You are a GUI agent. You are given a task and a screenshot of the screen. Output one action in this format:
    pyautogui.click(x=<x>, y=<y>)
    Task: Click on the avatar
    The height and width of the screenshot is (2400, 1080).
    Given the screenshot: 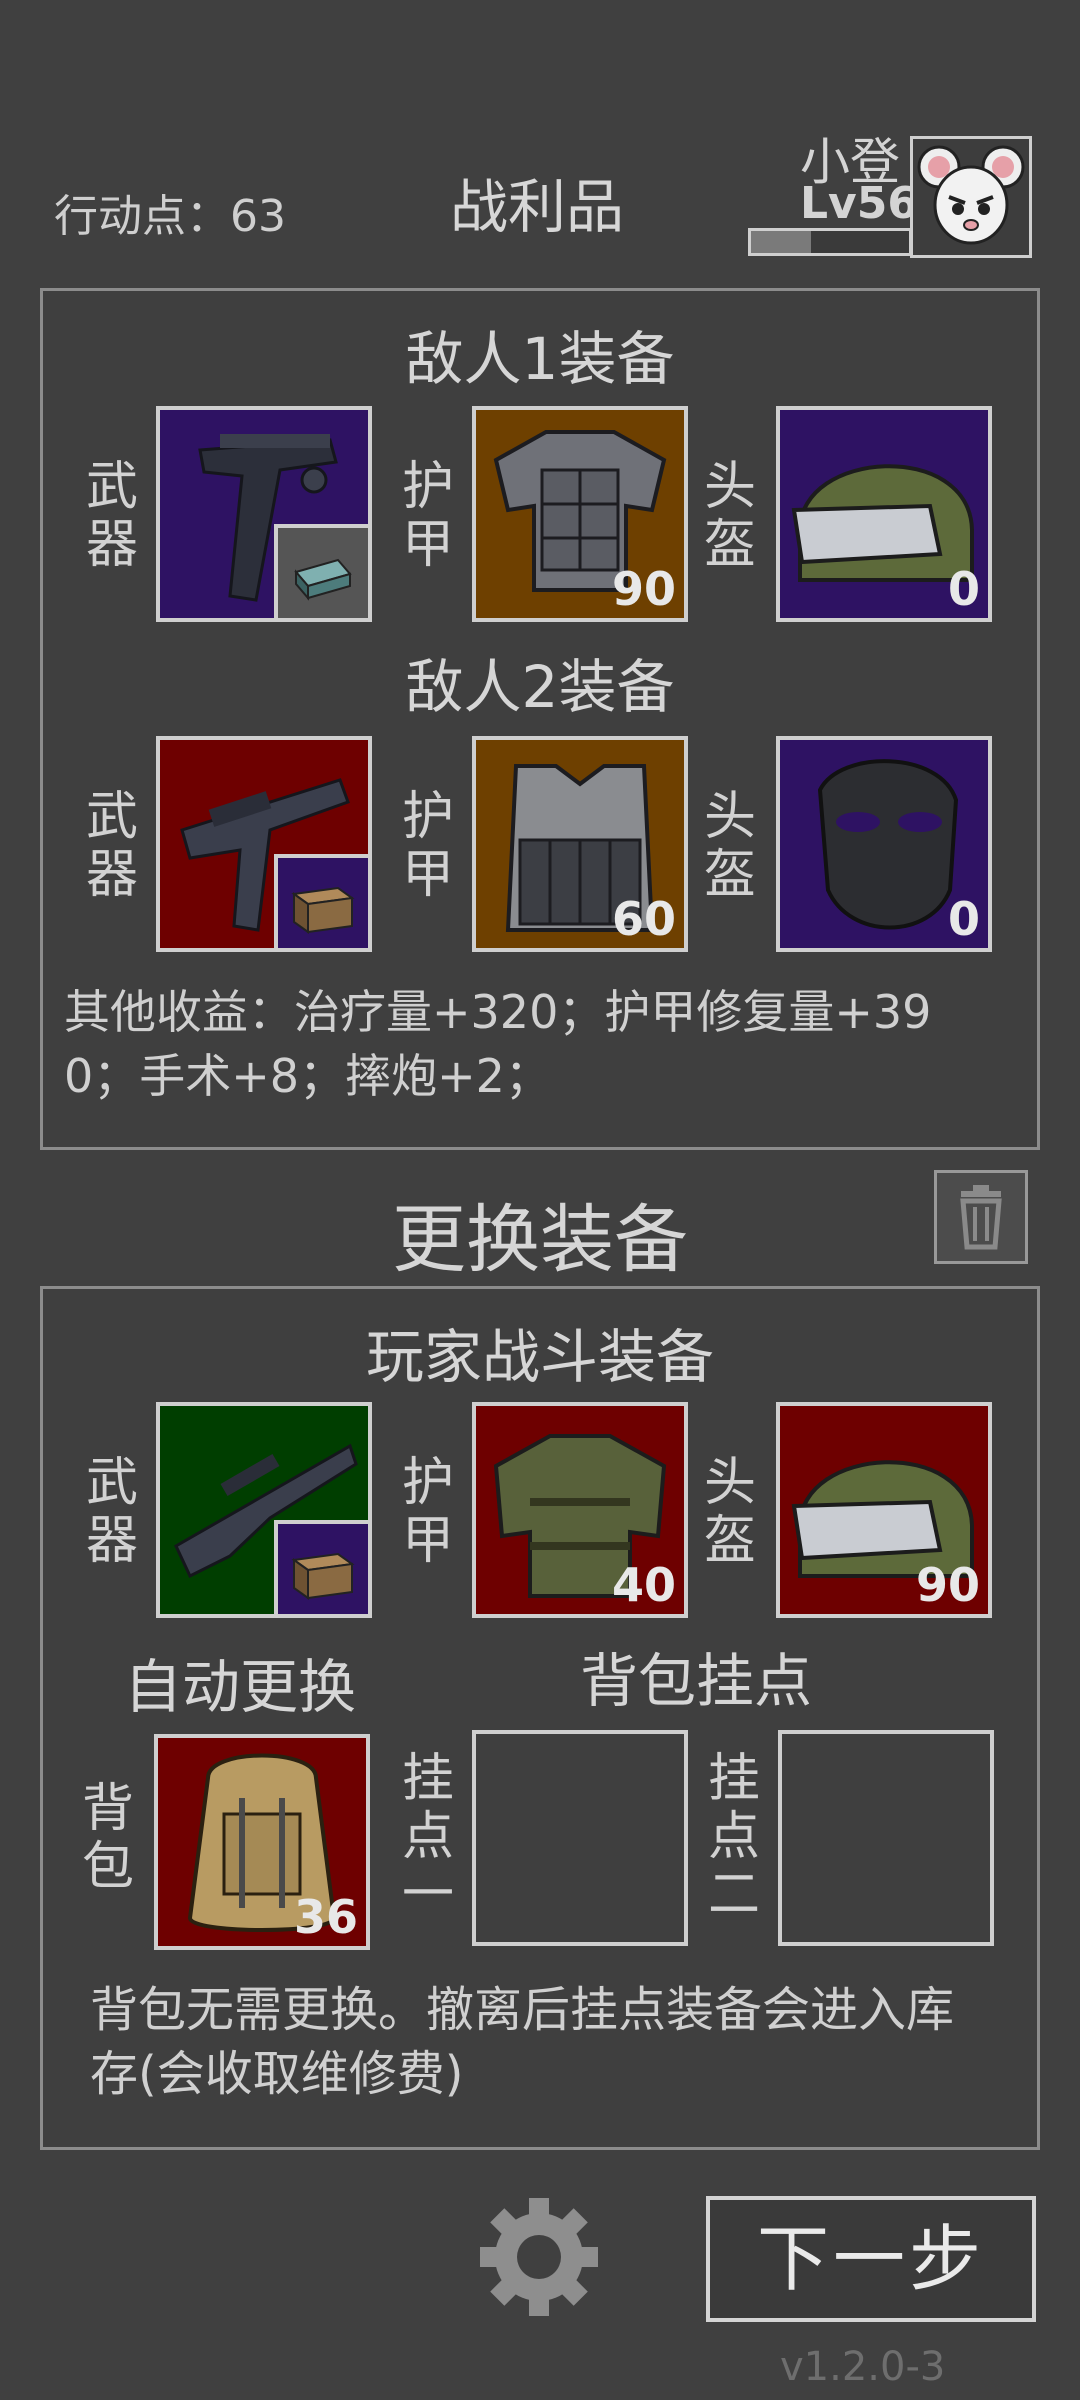 What is the action you would take?
    pyautogui.click(x=971, y=197)
    